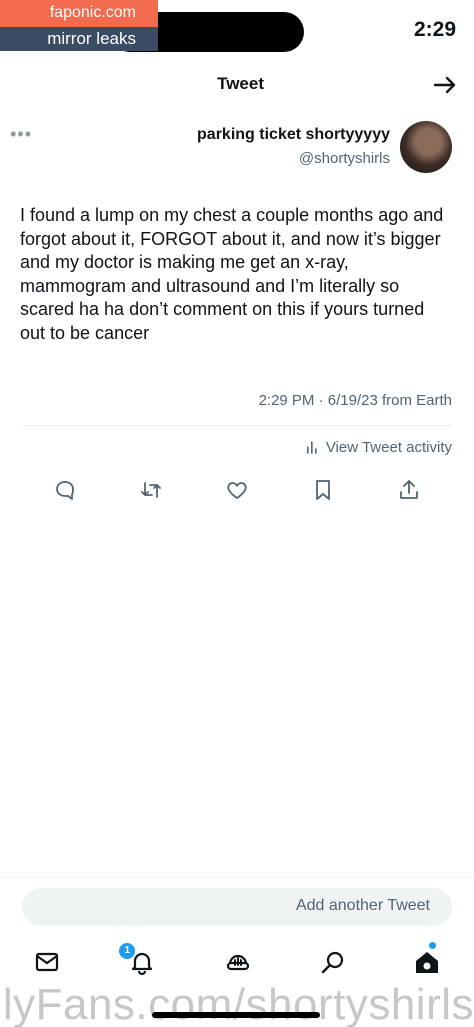  I want to click on add-tweet-input: Add another Tweet, so click(237, 907).